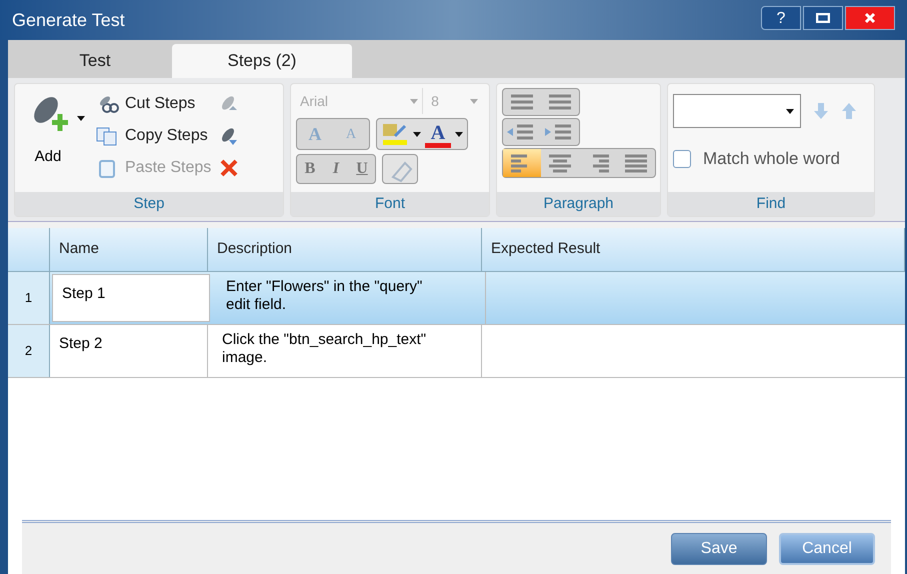 This screenshot has width=907, height=574. Describe the element at coordinates (229, 168) in the screenshot. I see `delete-icon` at that location.